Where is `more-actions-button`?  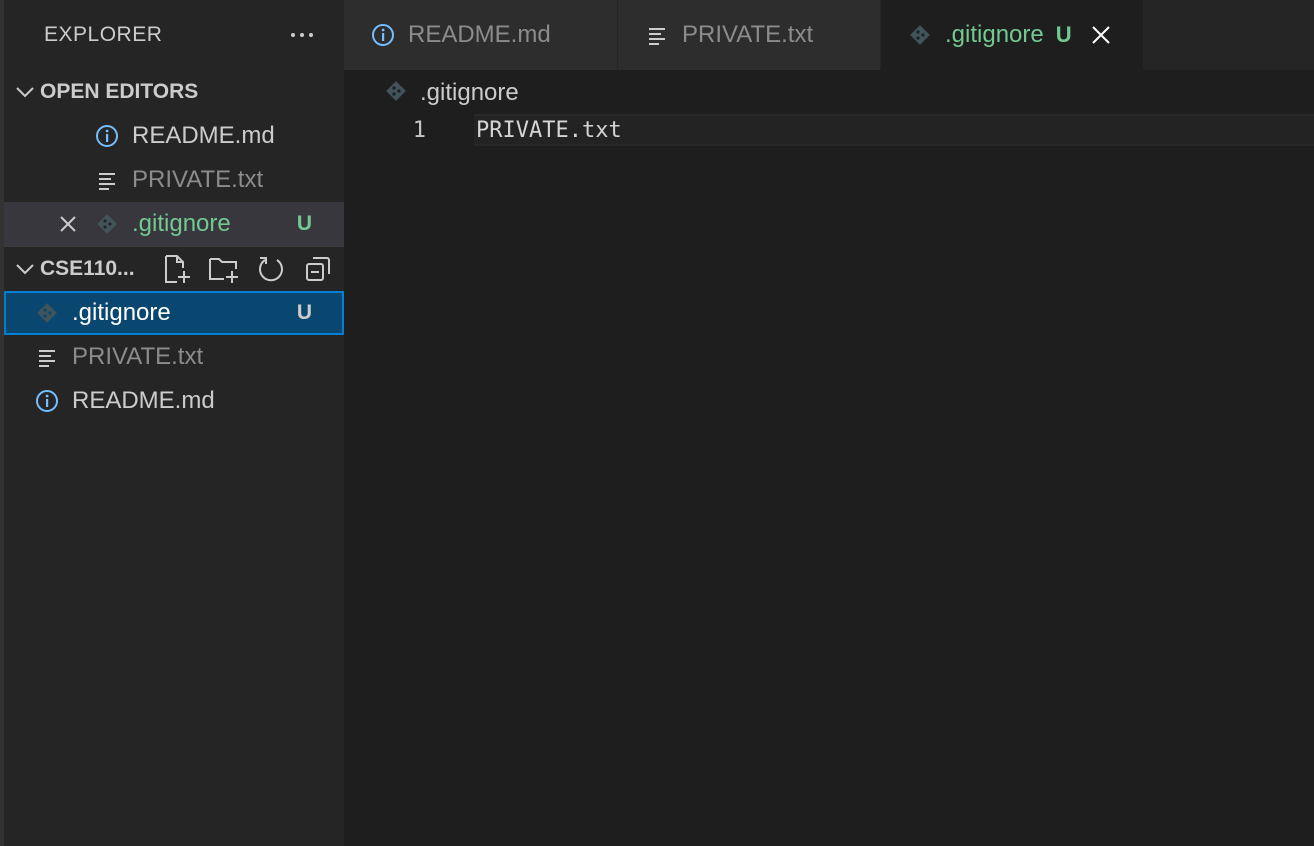 more-actions-button is located at coordinates (302, 35).